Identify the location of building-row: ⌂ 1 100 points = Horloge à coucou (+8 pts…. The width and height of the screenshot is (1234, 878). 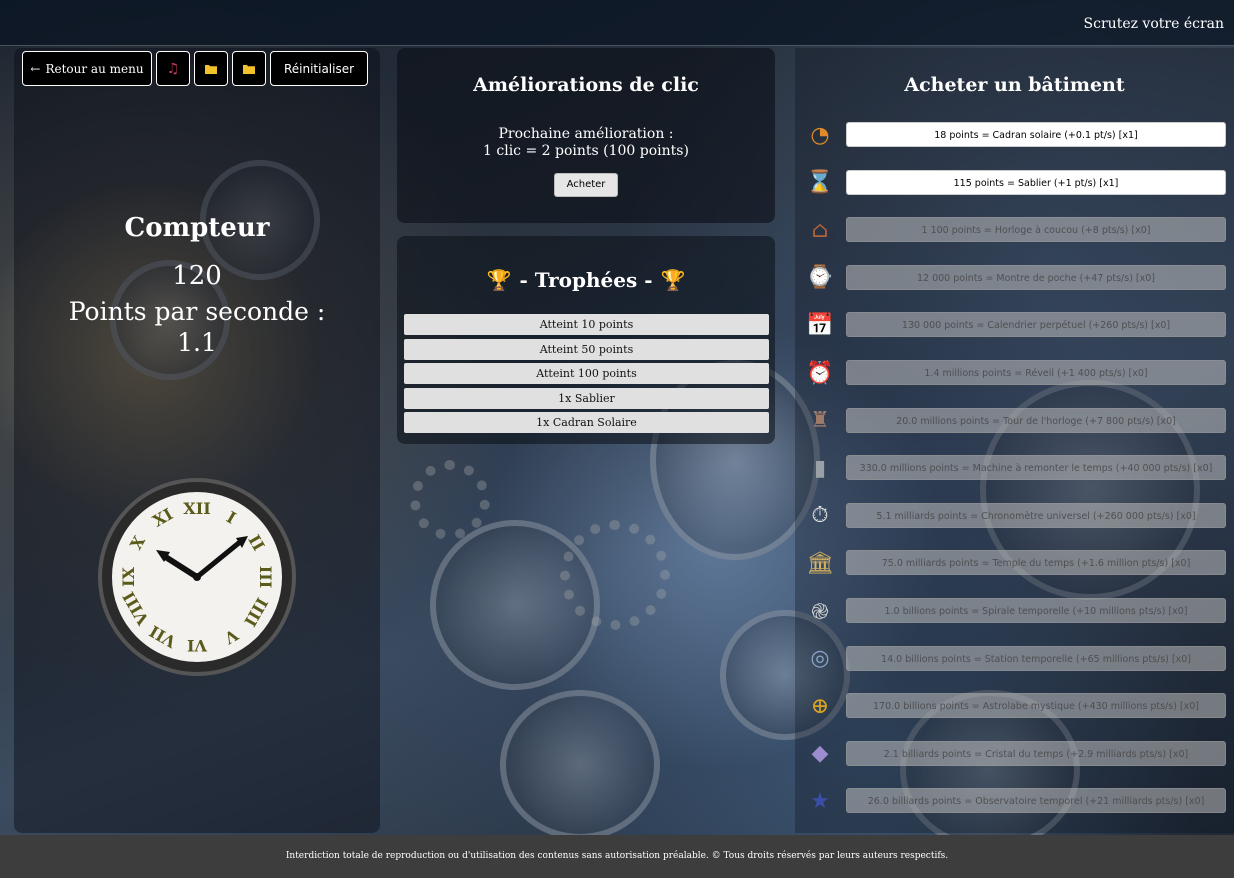
(1014, 231).